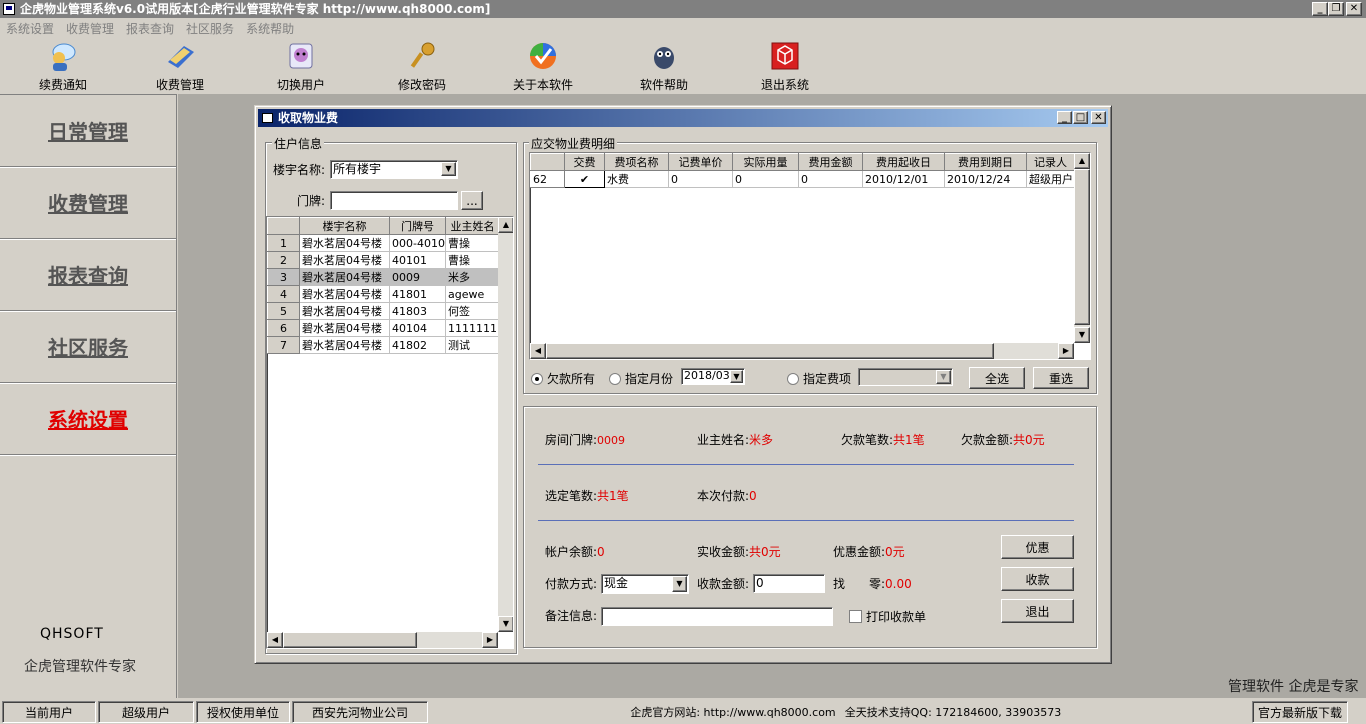 The height and width of the screenshot is (724, 1366). Describe the element at coordinates (298, 143) in the screenshot. I see `resident-info-label: 住户信息` at that location.